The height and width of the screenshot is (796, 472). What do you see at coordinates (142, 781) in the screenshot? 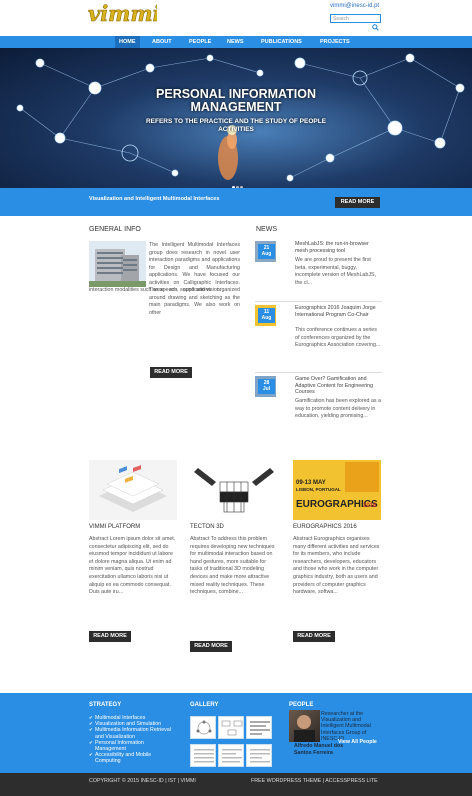
I see `copyright-text: COPYRIGHT © 2015 INESC-ID | IST | VIMMI` at bounding box center [142, 781].